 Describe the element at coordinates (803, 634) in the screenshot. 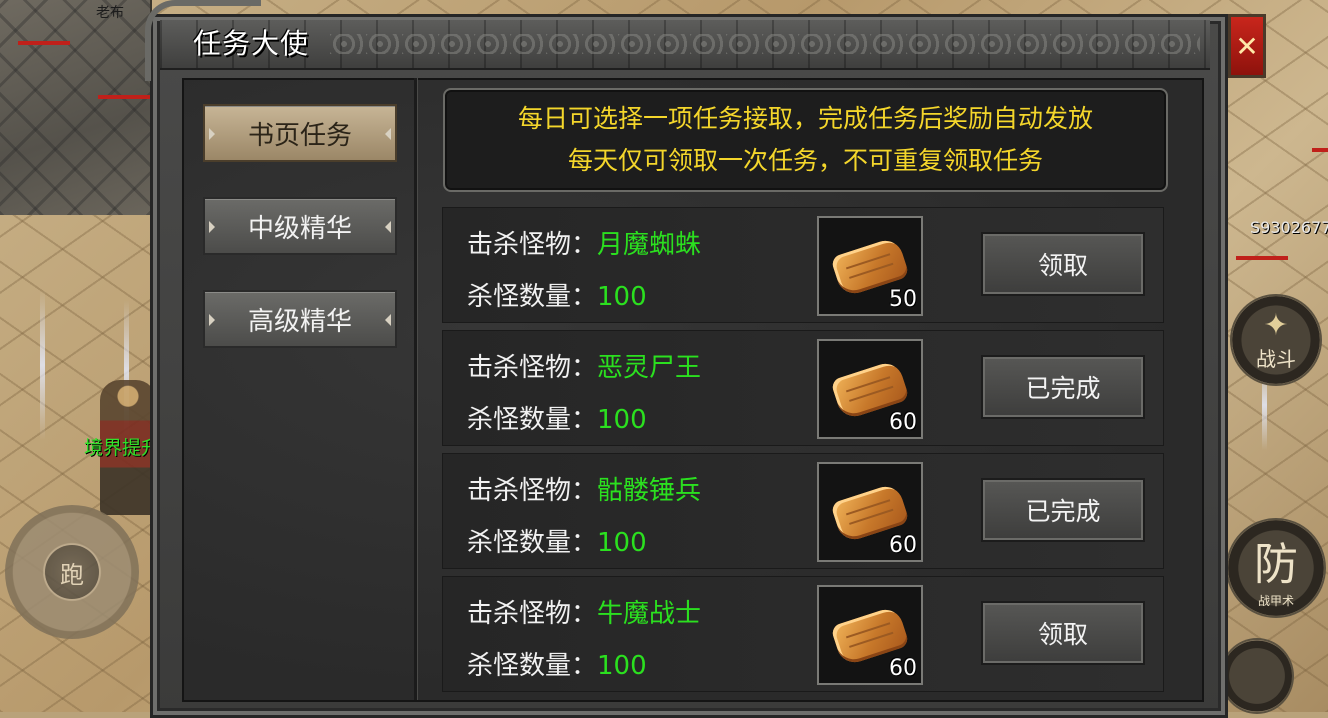

I see `task-row: 击杀怪物：牛魔战士 杀怪数量：100 60 领取` at that location.